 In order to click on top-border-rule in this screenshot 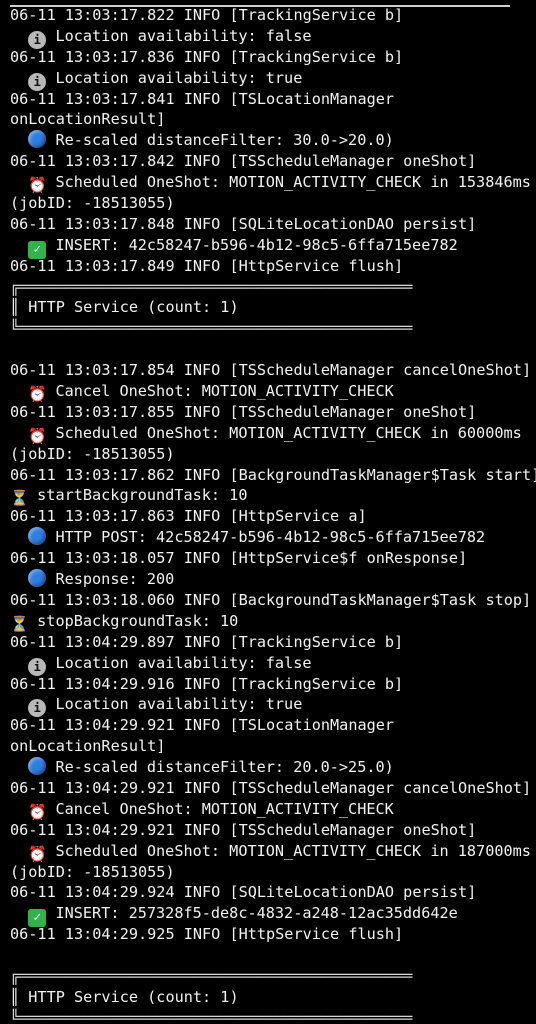, I will do `click(260, 3)`.